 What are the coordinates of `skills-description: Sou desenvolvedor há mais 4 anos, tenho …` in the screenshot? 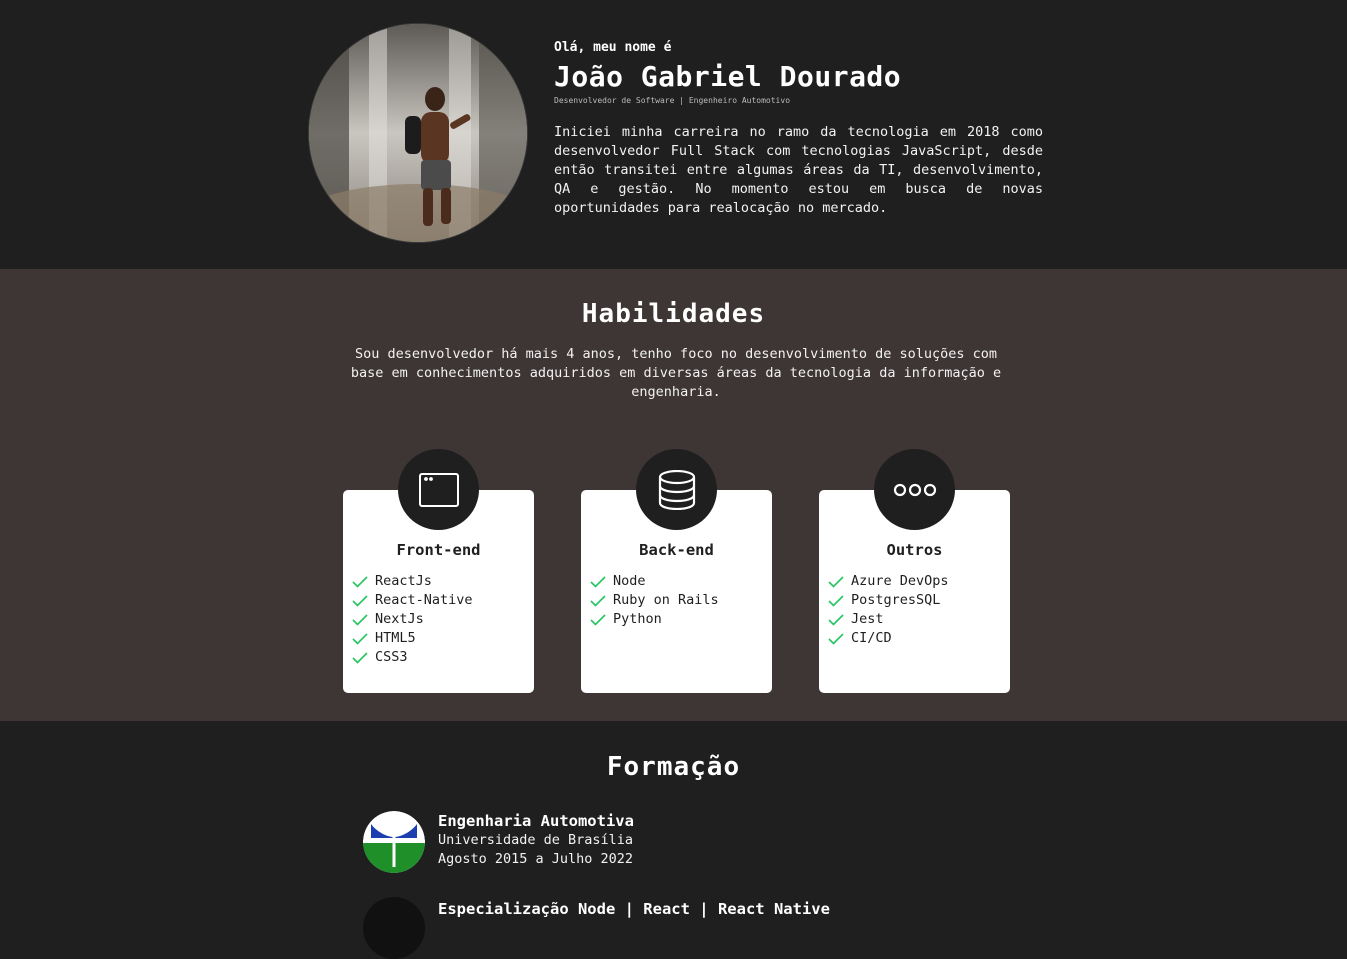 It's located at (676, 373).